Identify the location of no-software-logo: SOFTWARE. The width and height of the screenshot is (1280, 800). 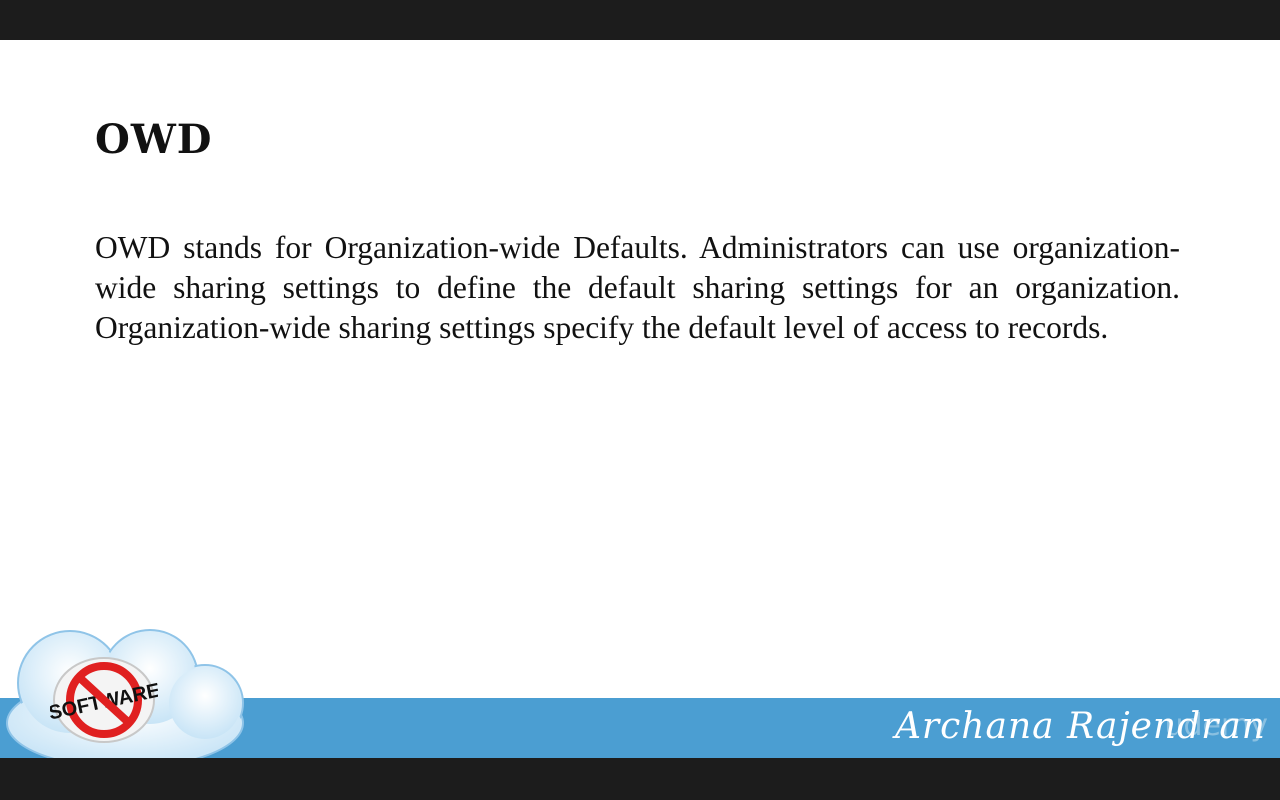
(104, 700).